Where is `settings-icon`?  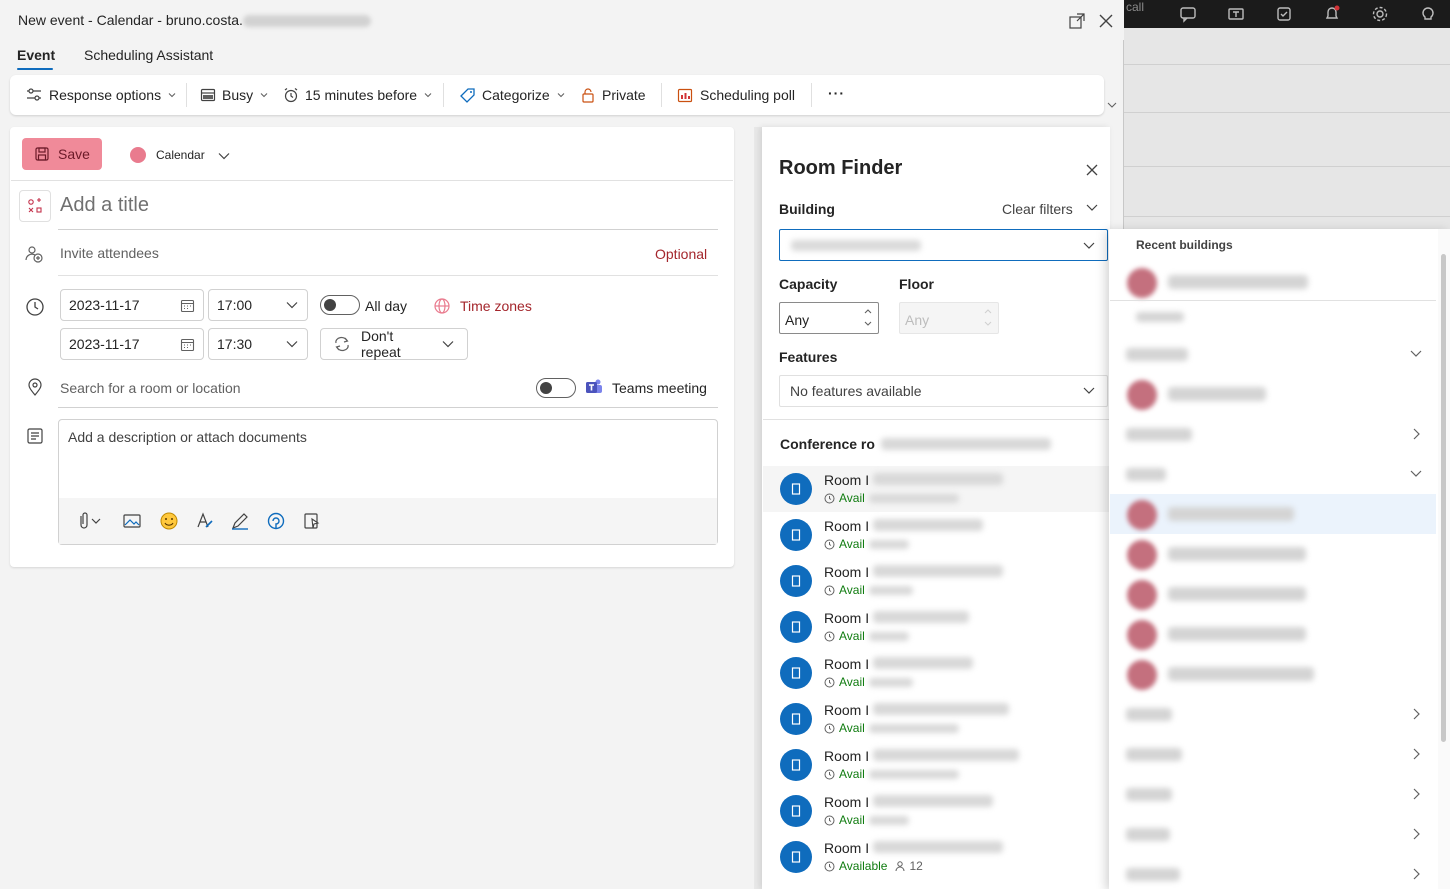 settings-icon is located at coordinates (1380, 14).